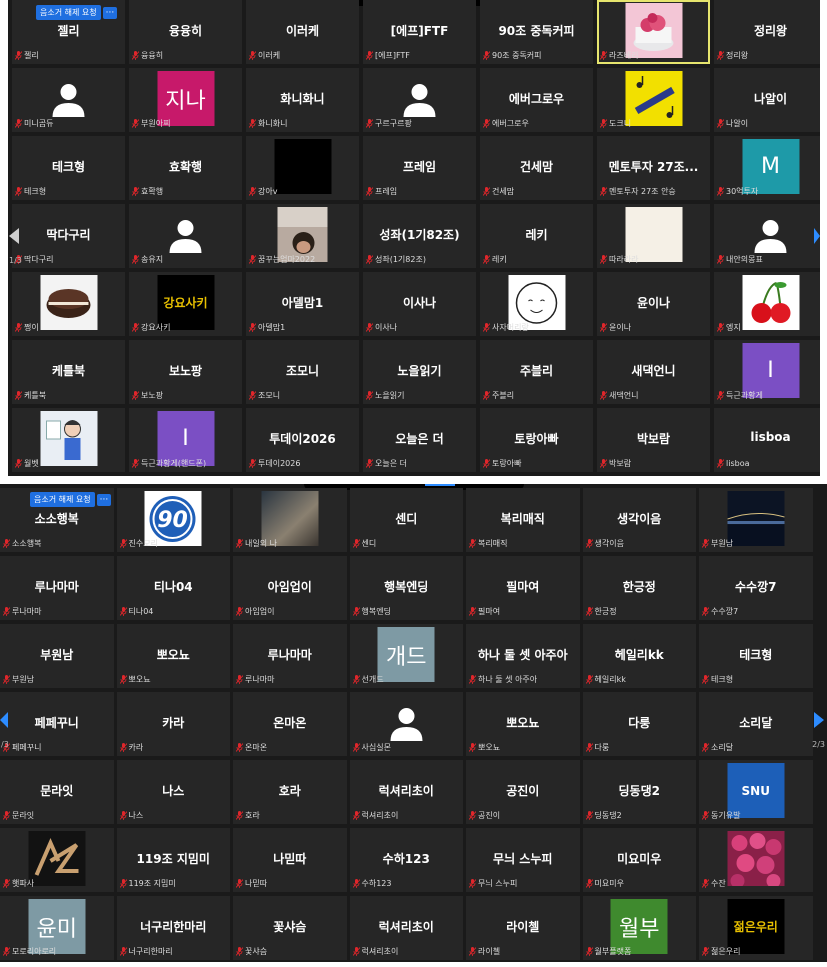 The width and height of the screenshot is (827, 967). Describe the element at coordinates (68, 372) in the screenshot. I see `participant-tile: 케틀북 케틀북` at that location.